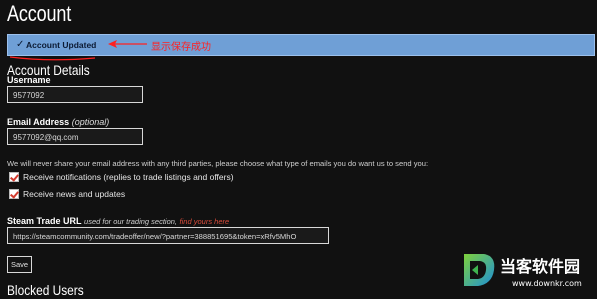  What do you see at coordinates (61, 45) in the screenshot?
I see `banner-message: Account Updated` at bounding box center [61, 45].